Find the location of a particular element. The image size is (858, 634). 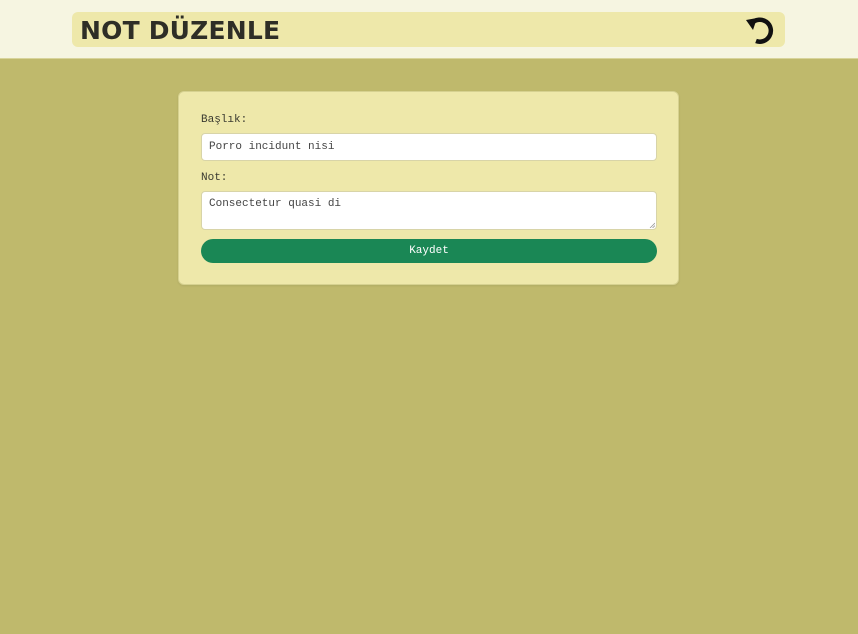

top-bar: NOT DÜZENLE is located at coordinates (429, 29).